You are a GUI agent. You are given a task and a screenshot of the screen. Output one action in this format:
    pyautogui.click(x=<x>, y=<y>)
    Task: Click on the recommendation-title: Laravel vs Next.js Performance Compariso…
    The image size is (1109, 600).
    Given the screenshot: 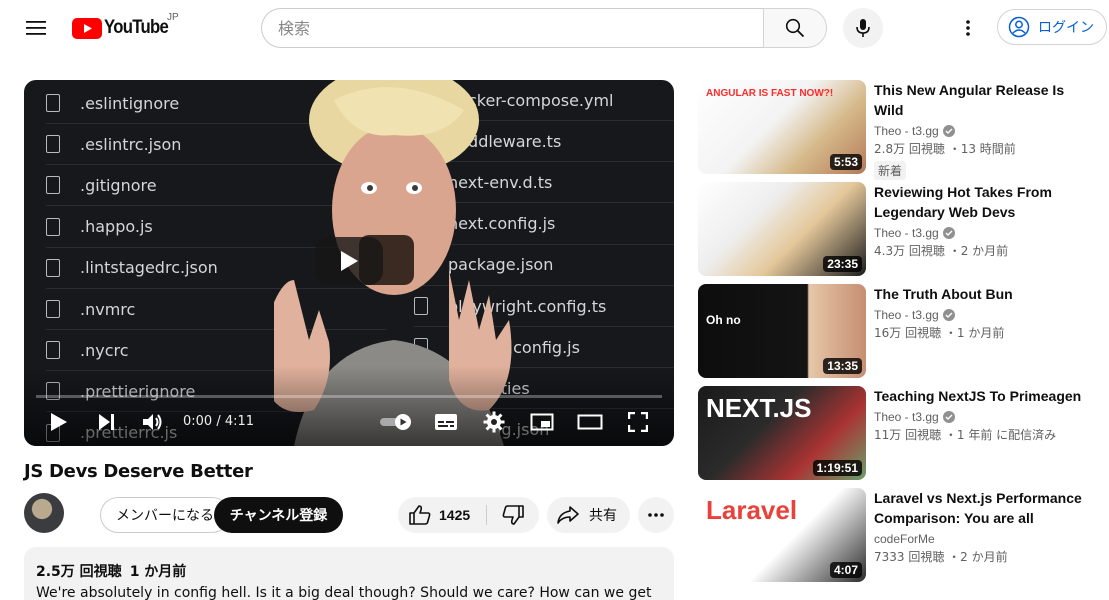 What is the action you would take?
    pyautogui.click(x=979, y=508)
    